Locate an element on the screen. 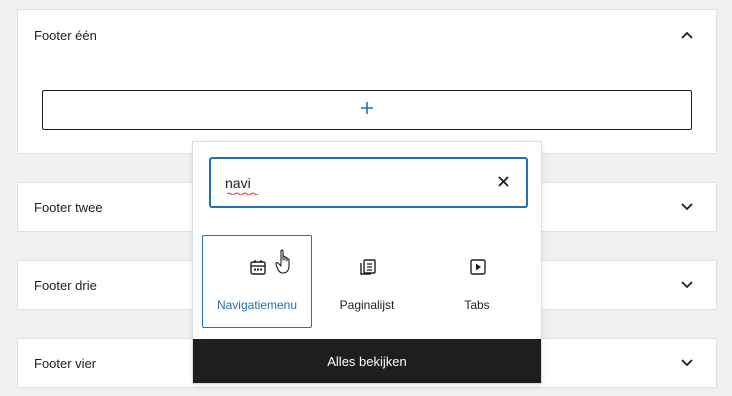 The width and height of the screenshot is (732, 396). panel-title: Footer vier is located at coordinates (65, 363).